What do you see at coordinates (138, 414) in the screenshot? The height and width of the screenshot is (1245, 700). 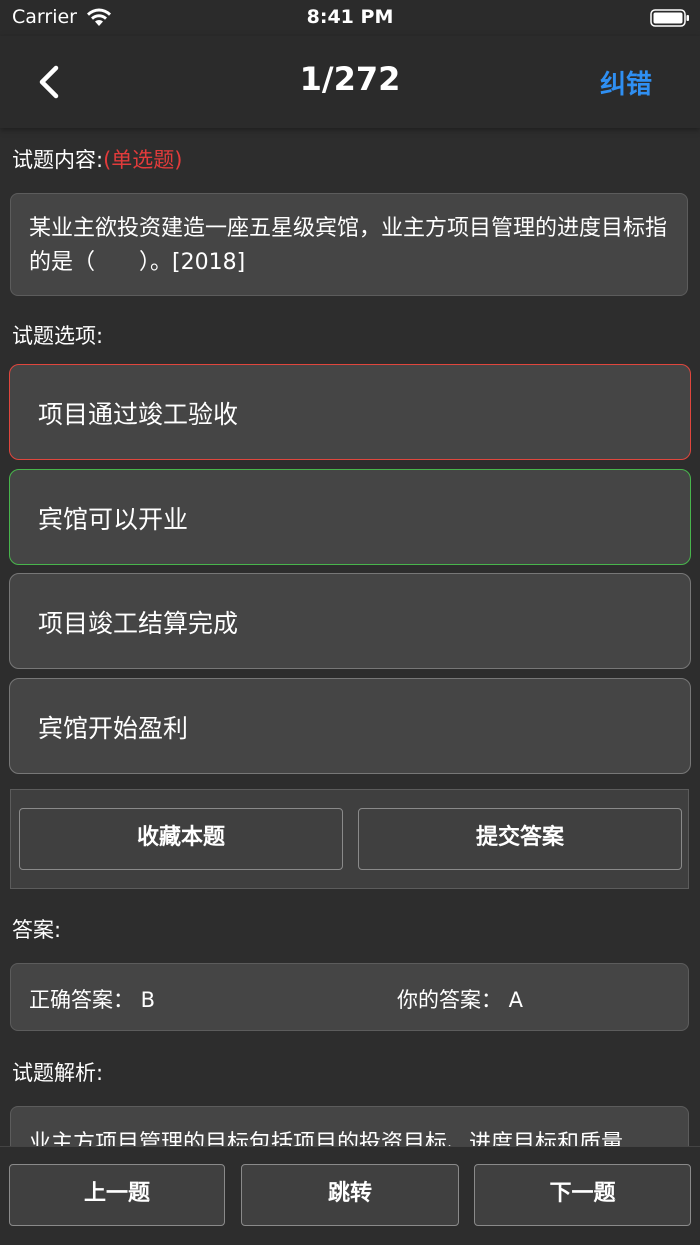 I see `option-a-label: 项目通过竣工验收` at bounding box center [138, 414].